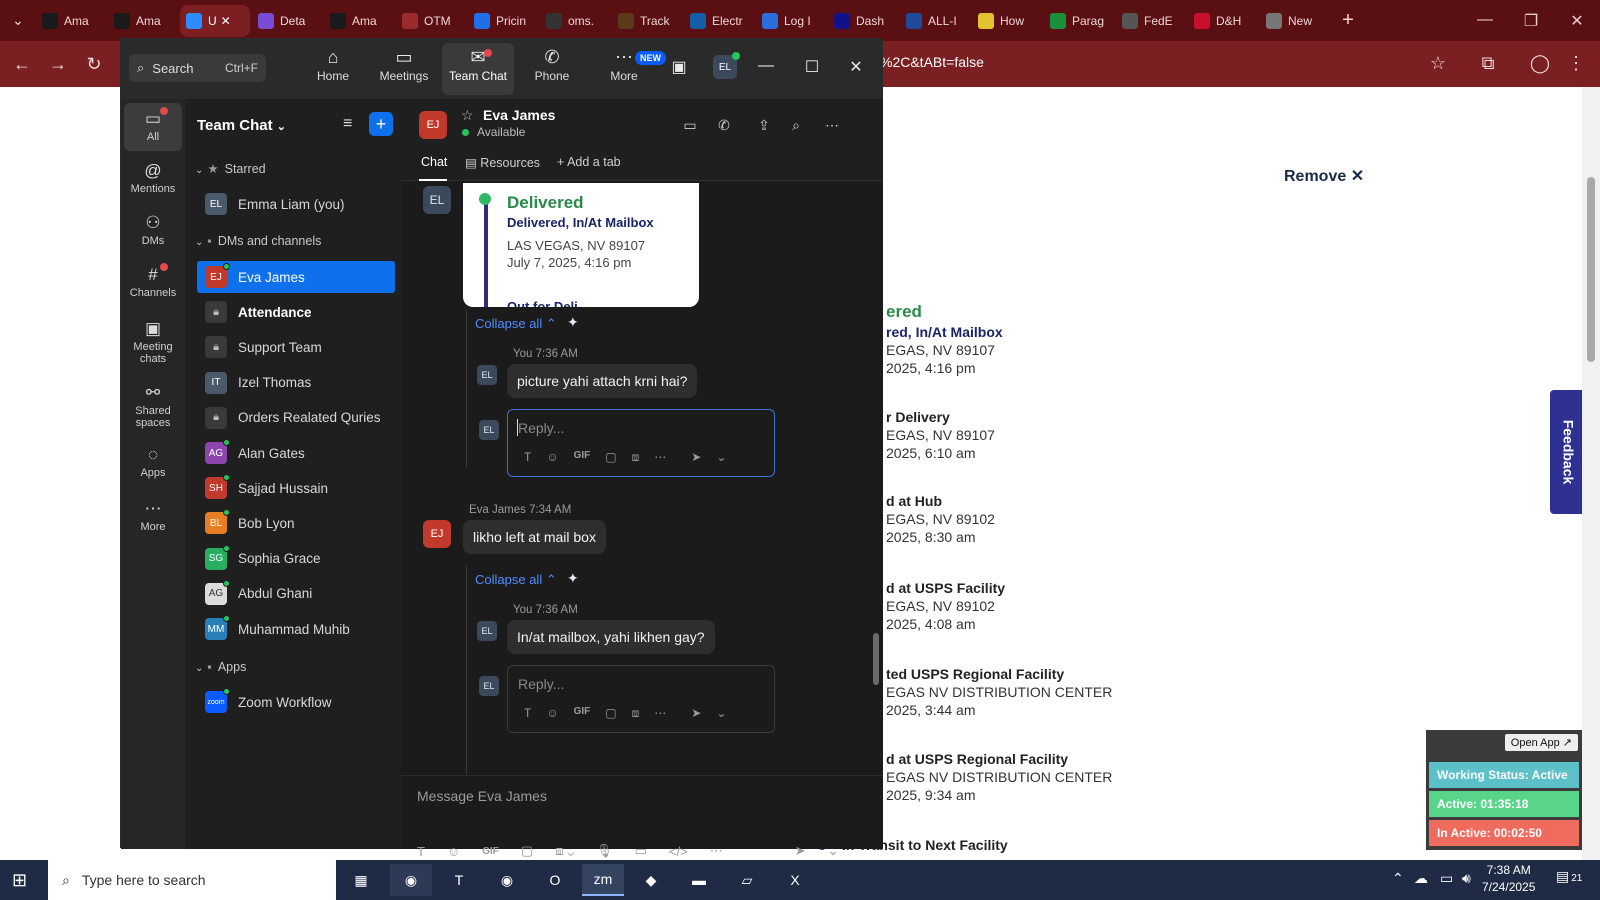 The width and height of the screenshot is (1600, 900). Describe the element at coordinates (604, 851) in the screenshot. I see `microphone-icon: 🎙︎` at that location.